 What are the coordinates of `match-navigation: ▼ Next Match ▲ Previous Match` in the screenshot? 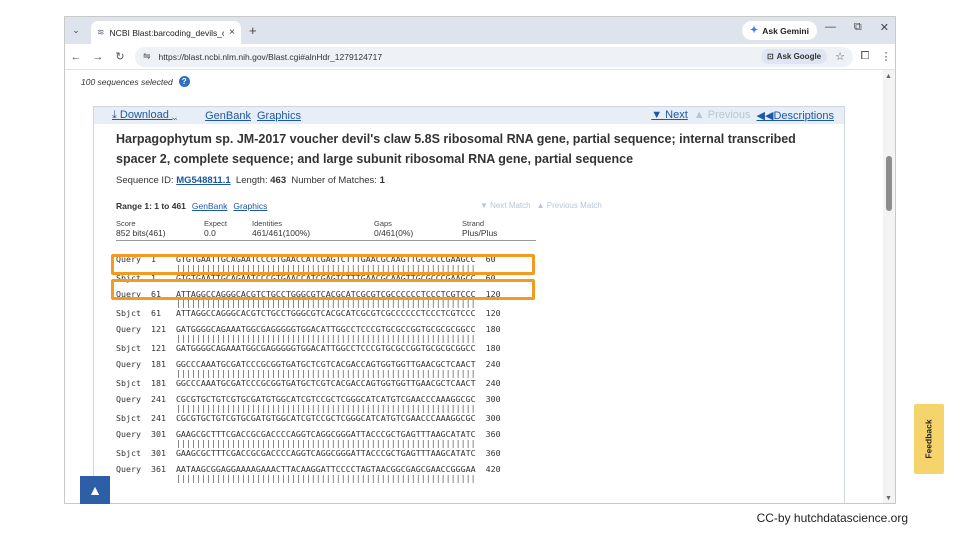 It's located at (541, 205).